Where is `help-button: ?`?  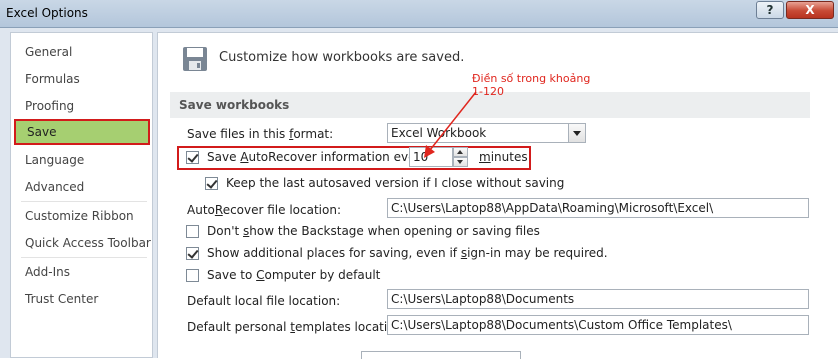
help-button: ? is located at coordinates (770, 10).